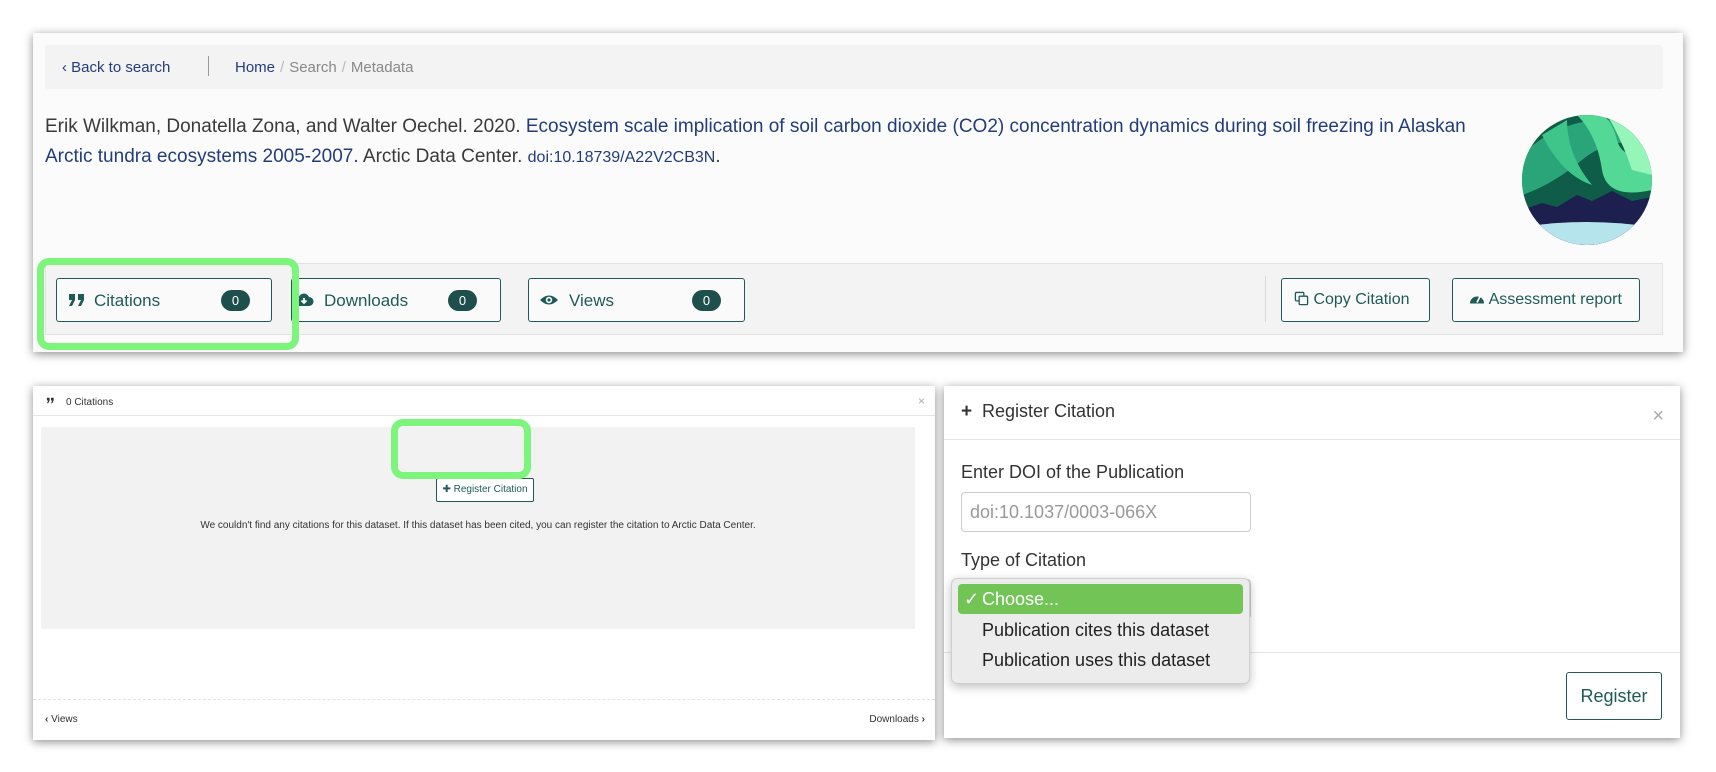  I want to click on breadcrumb-trail: Home / Search / Metadata, so click(324, 67).